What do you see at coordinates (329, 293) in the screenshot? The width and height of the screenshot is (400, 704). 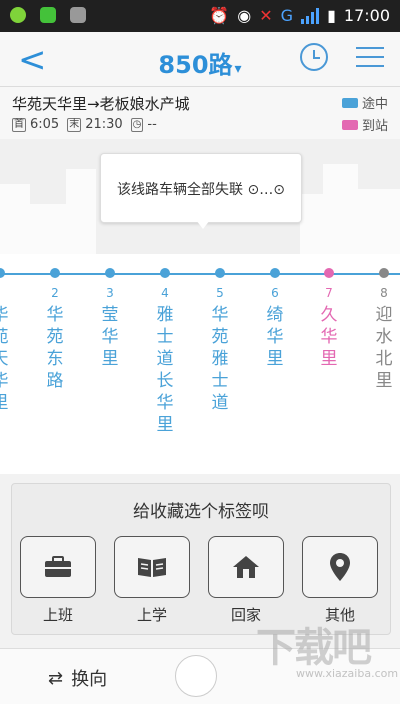 I see `stop-number: 7` at bounding box center [329, 293].